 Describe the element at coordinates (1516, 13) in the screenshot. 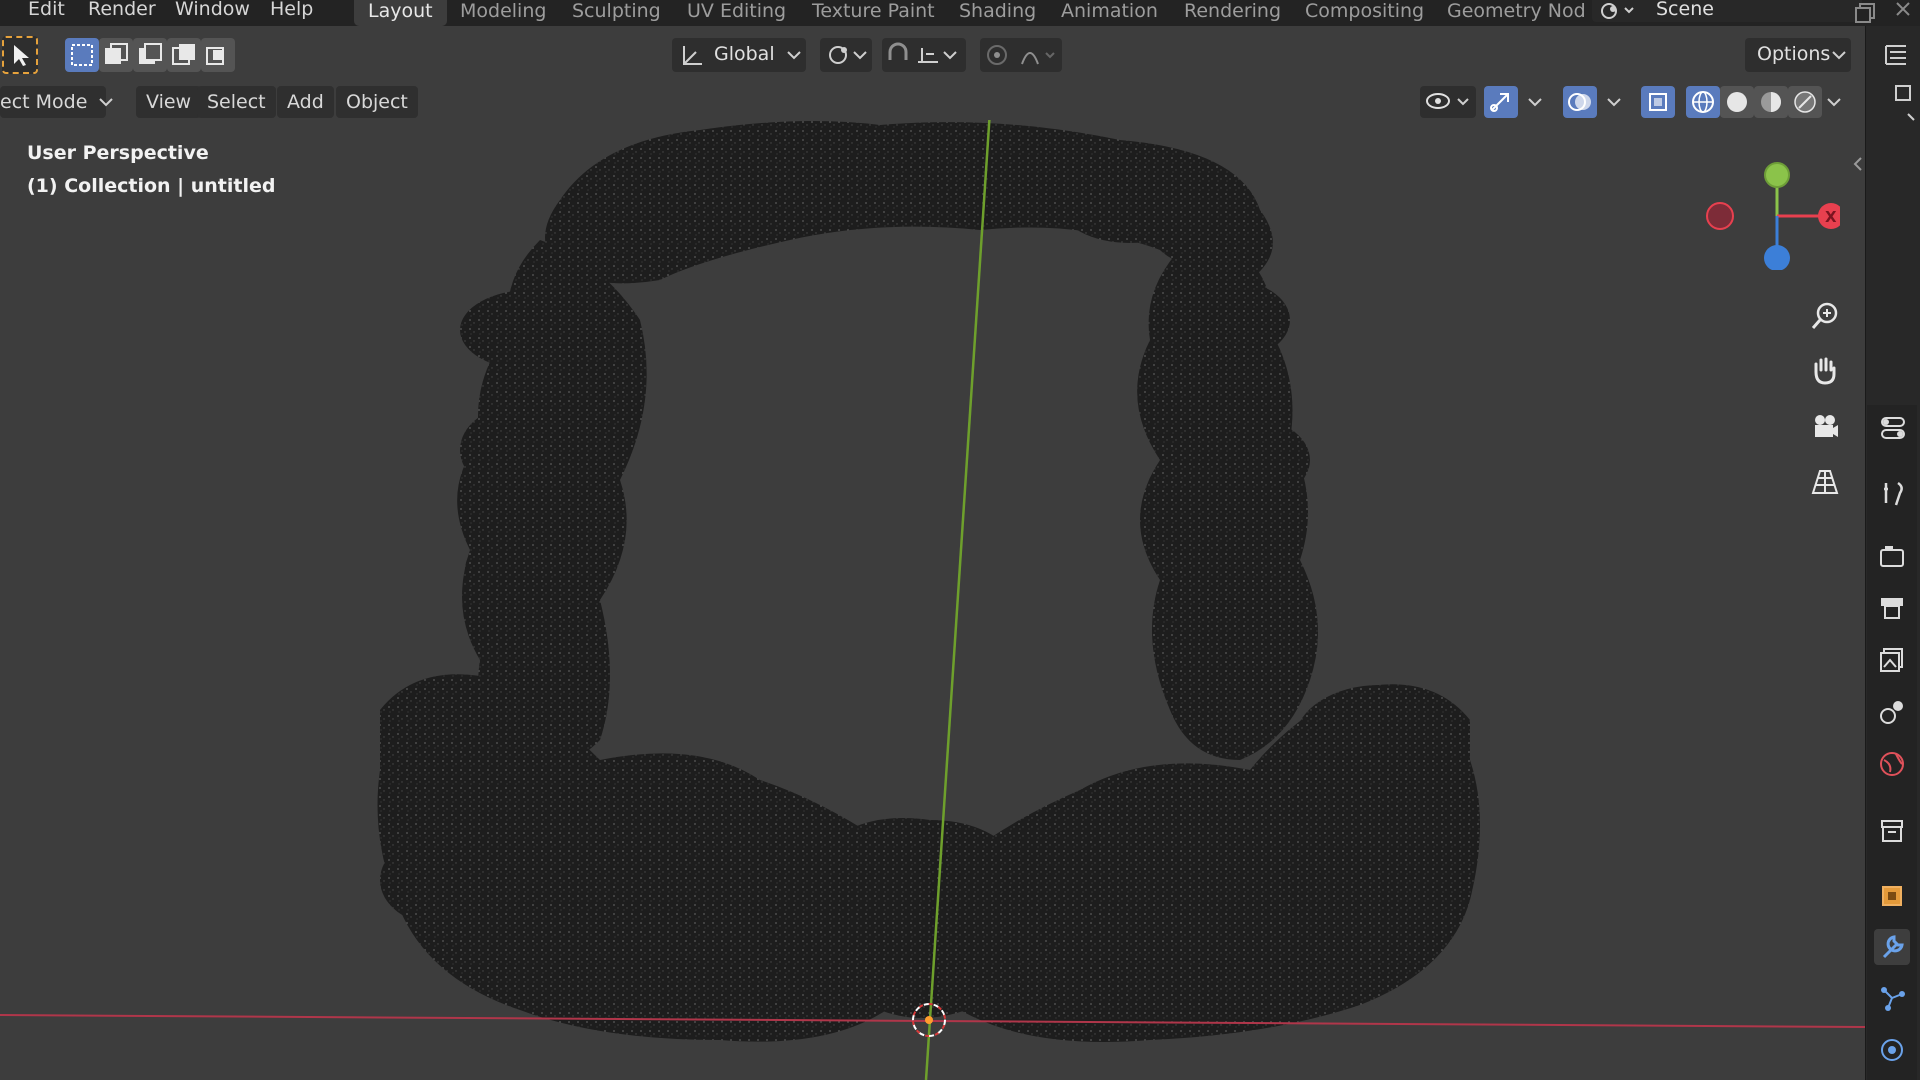

I see `tab-geometry-nodes: Geometry Nod` at that location.